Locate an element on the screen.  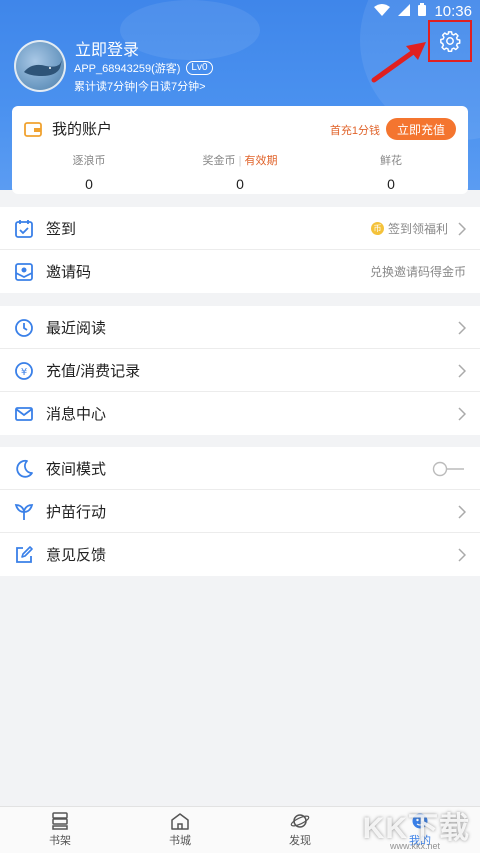
account-title-row: 我的账户 is located at coordinates (68, 128).